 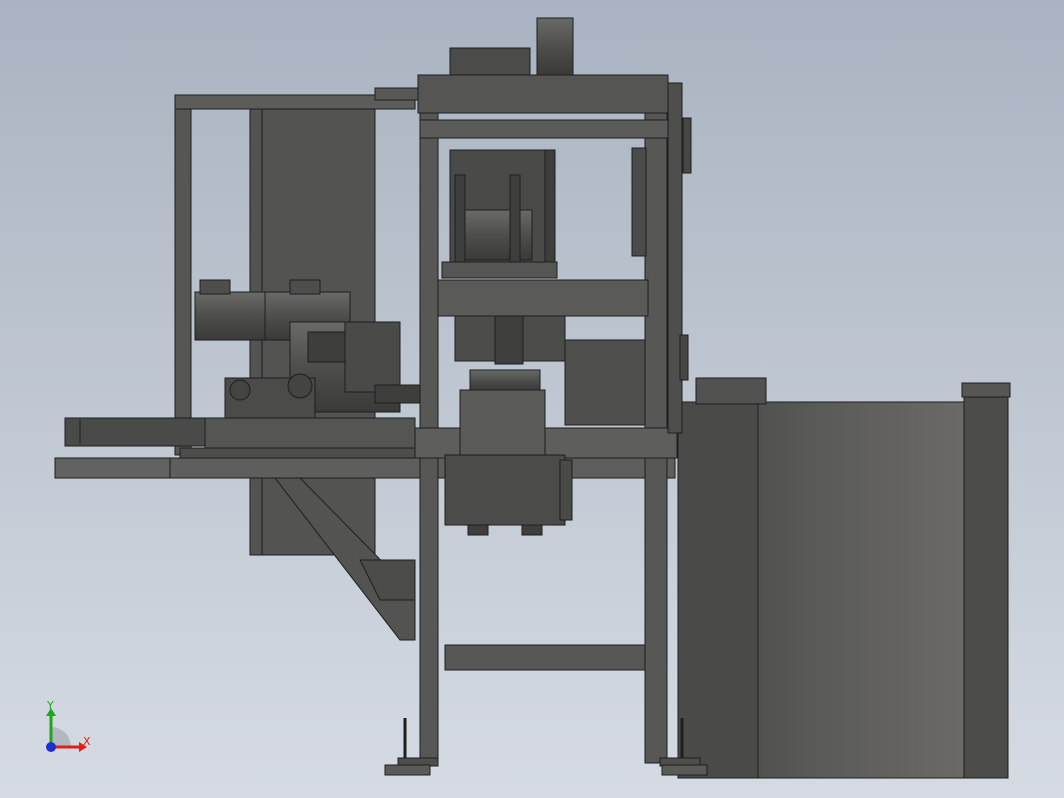 What do you see at coordinates (51, 747) in the screenshot?
I see `z-axis-dot` at bounding box center [51, 747].